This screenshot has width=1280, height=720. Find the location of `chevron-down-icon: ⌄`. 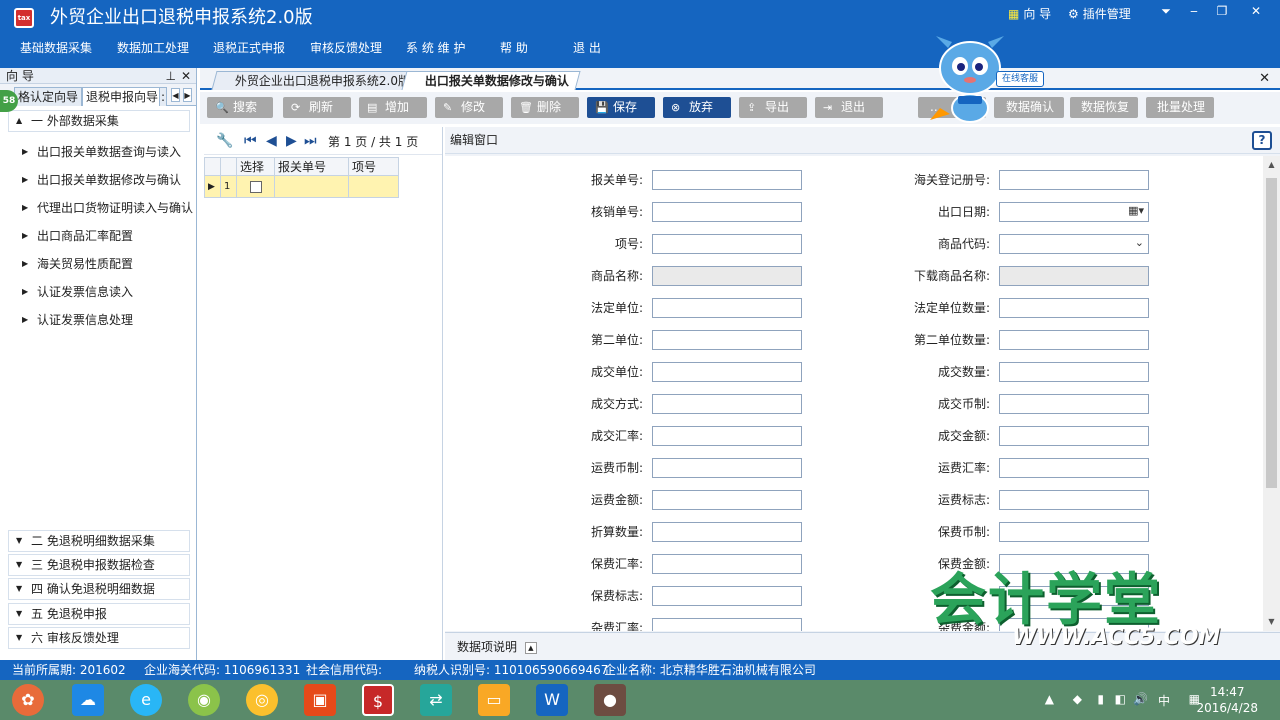

chevron-down-icon: ⌄ is located at coordinates (1139, 242).